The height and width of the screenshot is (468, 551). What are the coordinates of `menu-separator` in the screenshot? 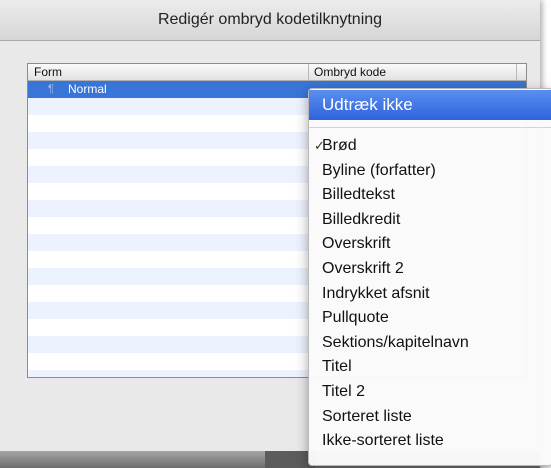 It's located at (430, 127).